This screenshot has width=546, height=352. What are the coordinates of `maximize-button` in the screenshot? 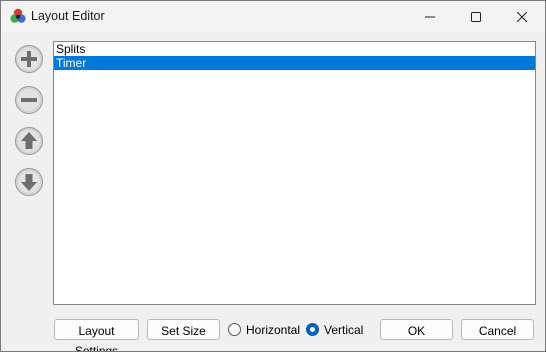 It's located at (476, 16).